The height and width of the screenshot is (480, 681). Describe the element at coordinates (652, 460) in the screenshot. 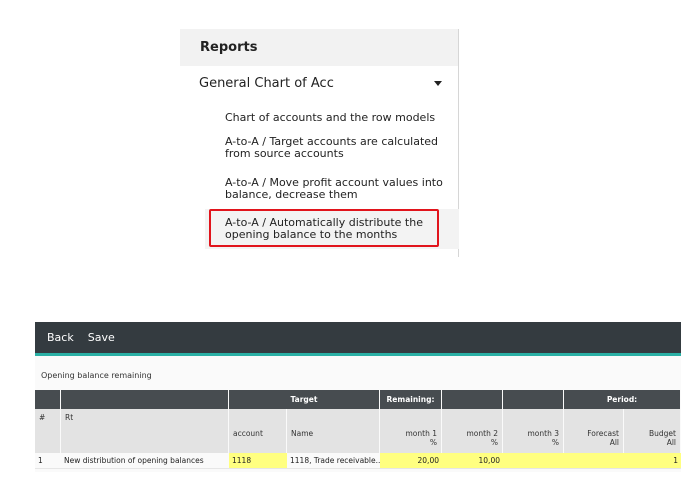

I see `cell-budget-input: 1` at that location.